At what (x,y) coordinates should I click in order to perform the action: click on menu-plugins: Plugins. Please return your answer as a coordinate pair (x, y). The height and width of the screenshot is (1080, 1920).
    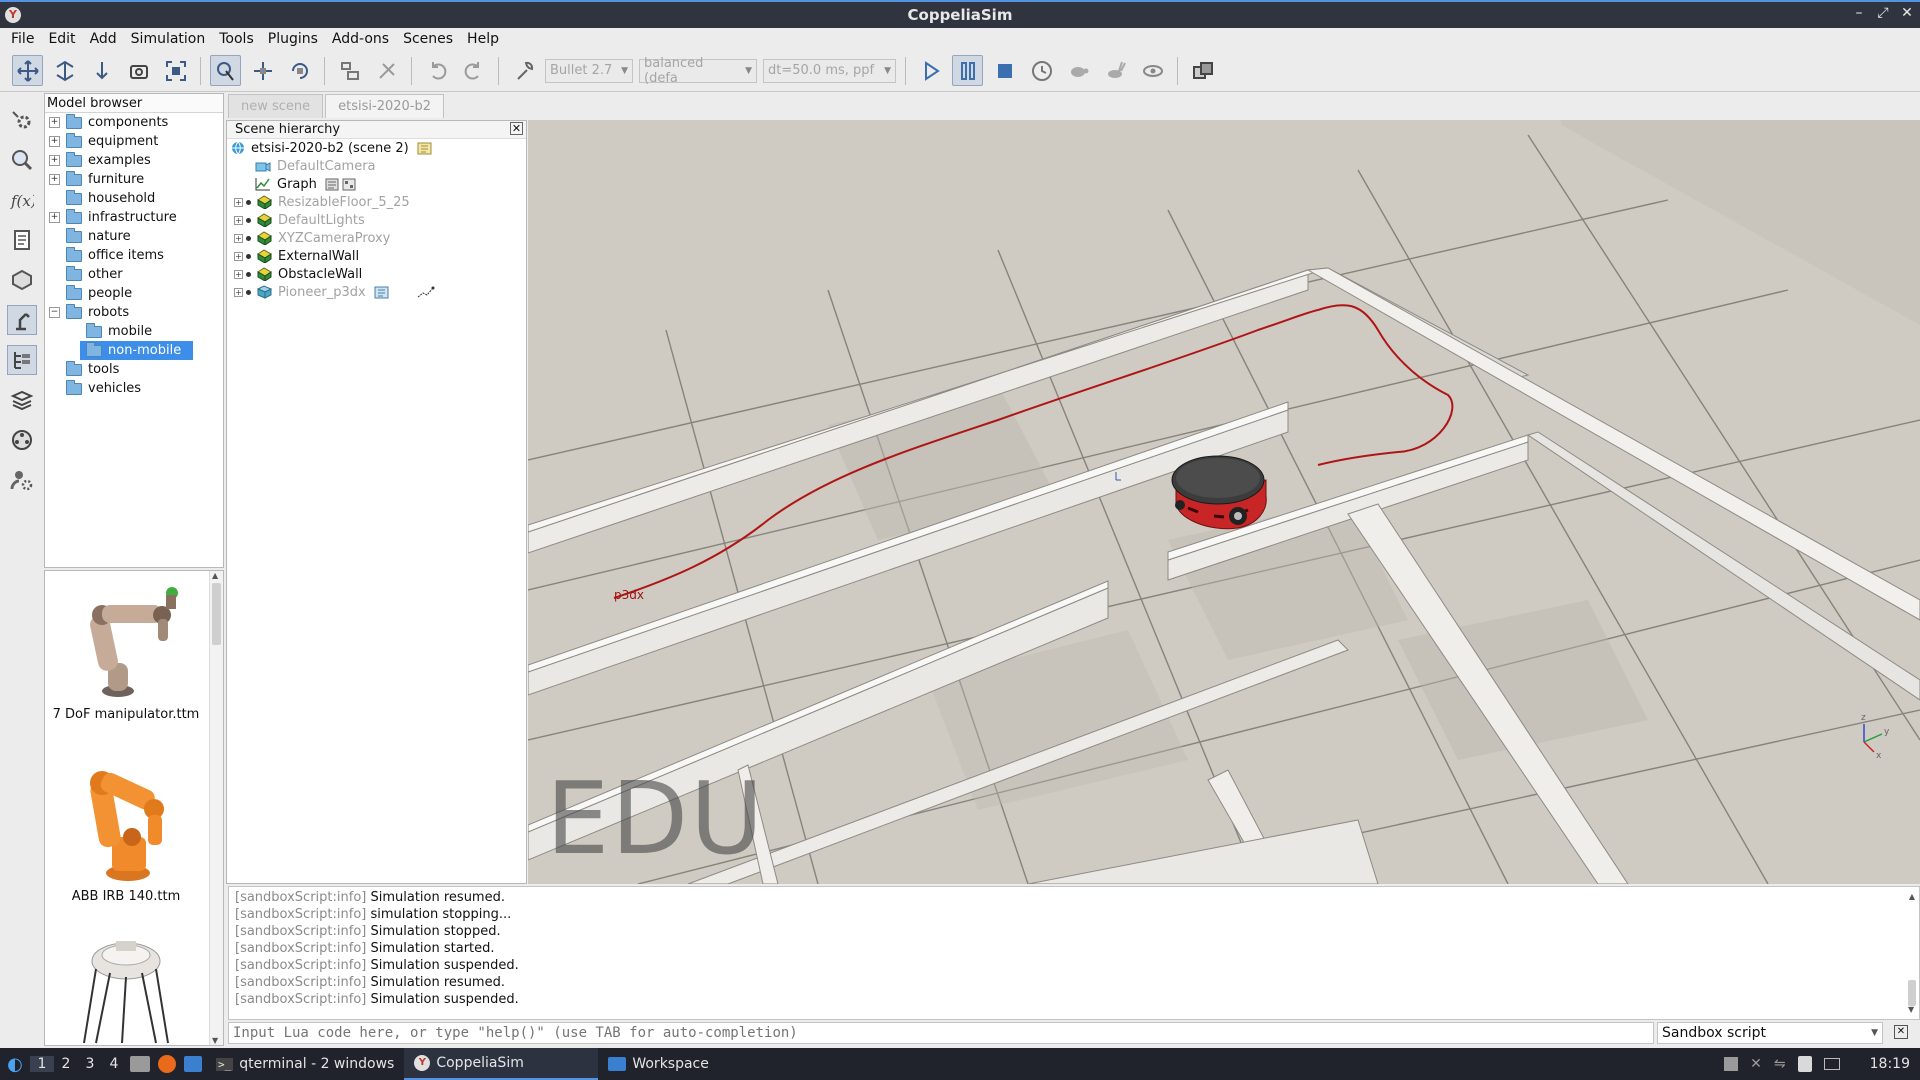
    Looking at the image, I should click on (293, 39).